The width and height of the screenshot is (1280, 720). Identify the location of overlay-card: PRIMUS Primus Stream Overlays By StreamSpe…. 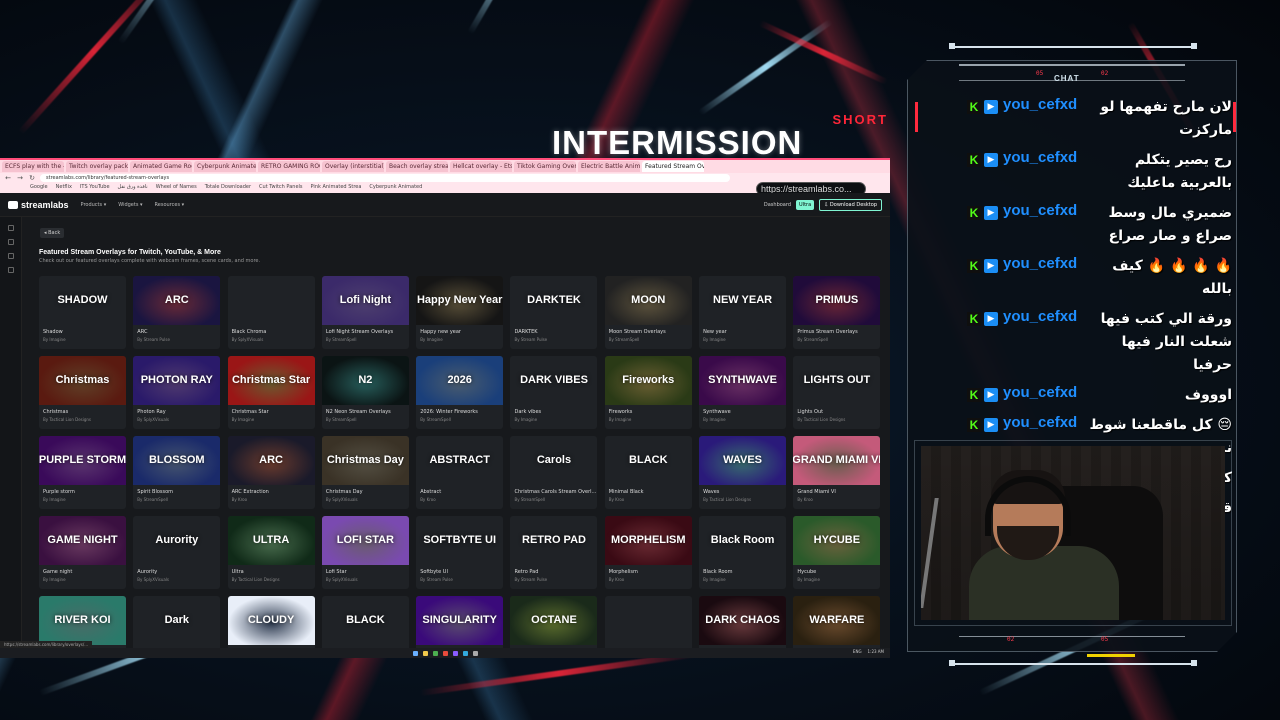
(837, 312).